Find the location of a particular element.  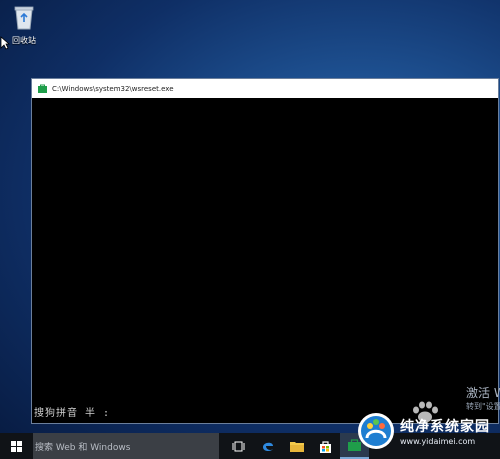

ime-status-text: 搜狗拼音 半 : is located at coordinates (72, 413).